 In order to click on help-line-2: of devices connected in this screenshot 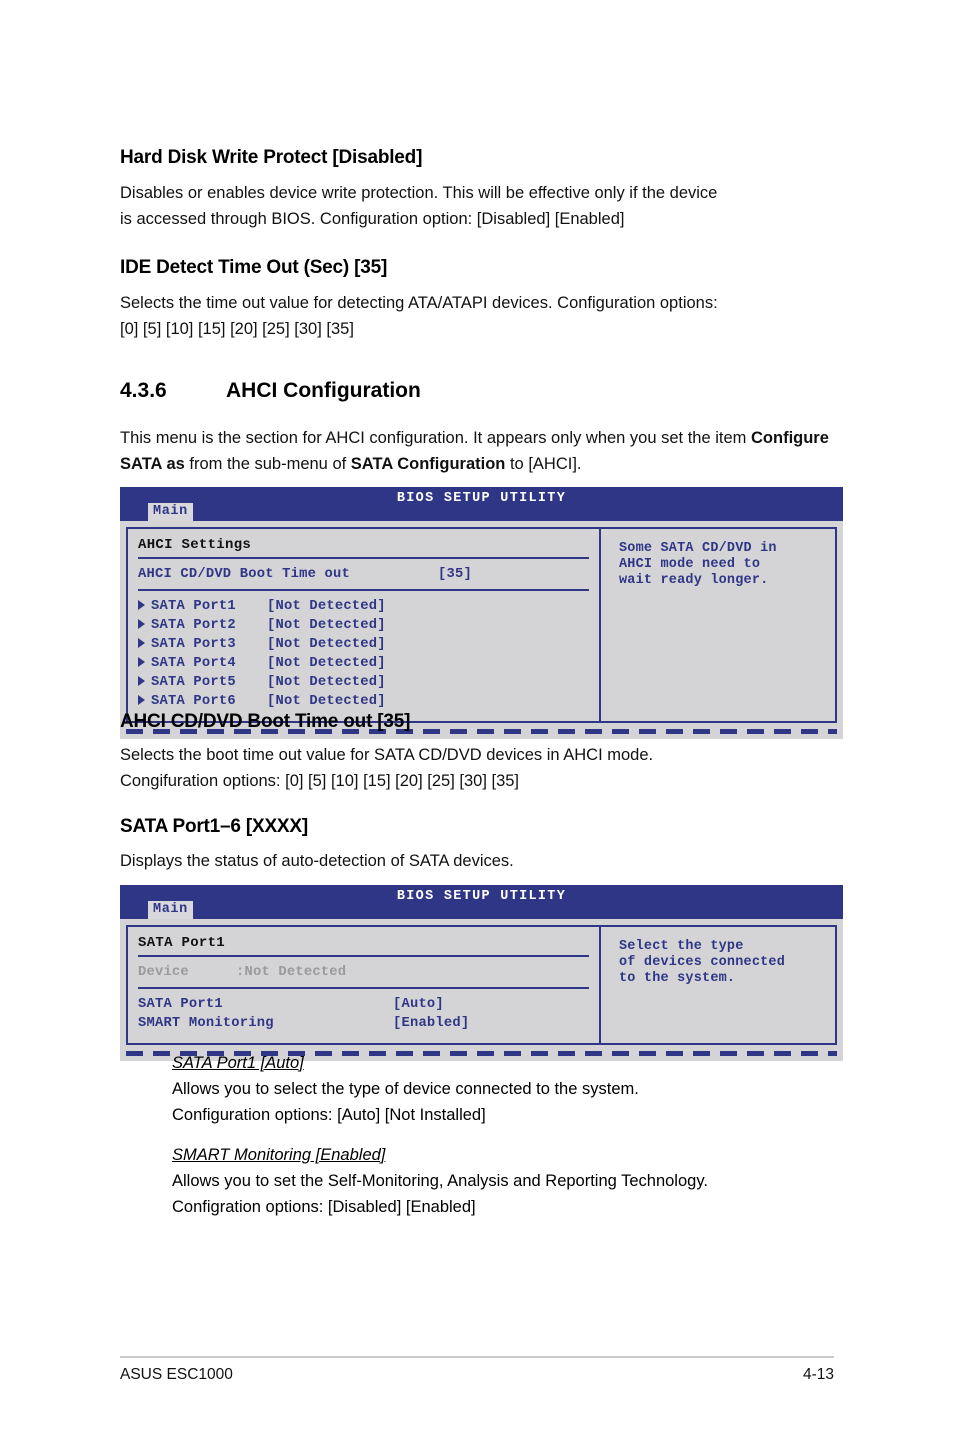, I will do `click(702, 962)`.